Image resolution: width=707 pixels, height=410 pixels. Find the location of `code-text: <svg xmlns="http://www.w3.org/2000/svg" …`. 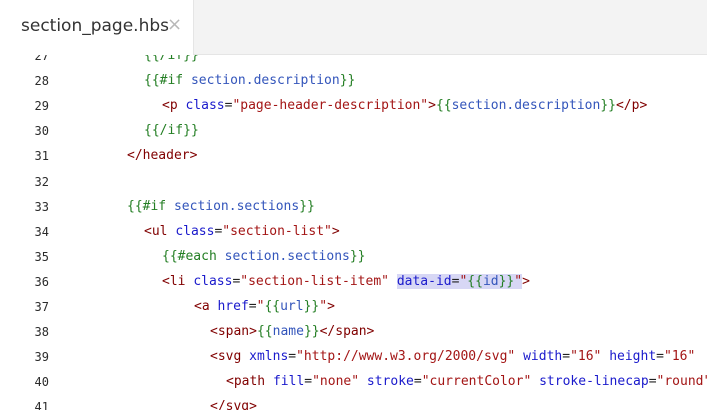

code-text: <svg xmlns="http://www.w3.org/2000/svg" … is located at coordinates (452, 356).